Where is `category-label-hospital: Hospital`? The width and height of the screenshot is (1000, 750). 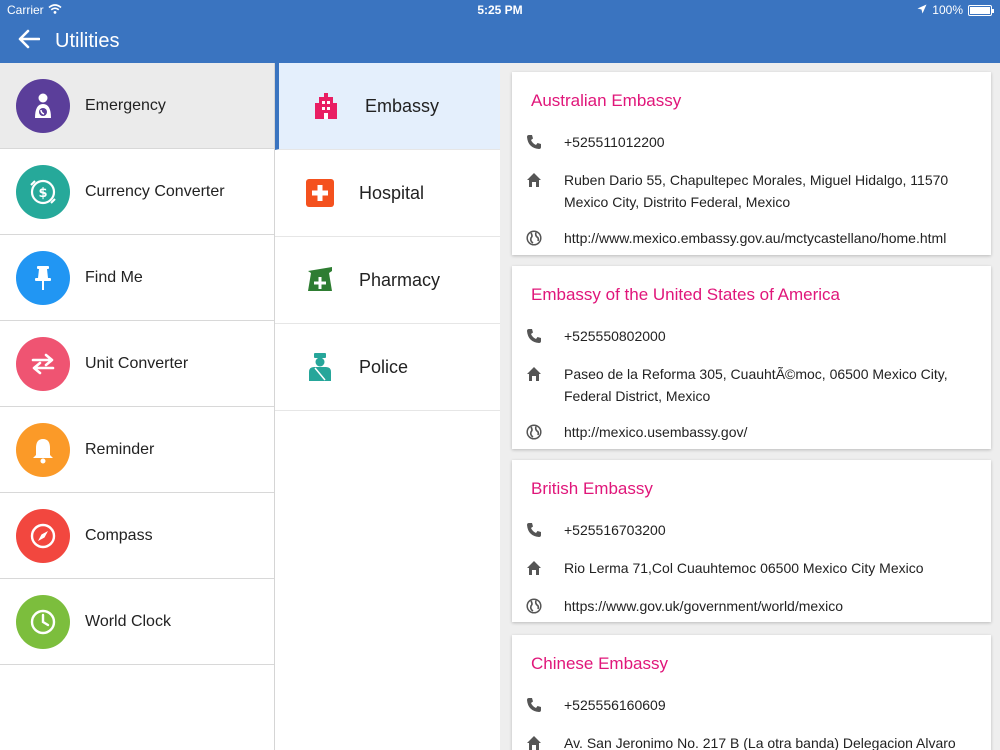 category-label-hospital: Hospital is located at coordinates (392, 192).